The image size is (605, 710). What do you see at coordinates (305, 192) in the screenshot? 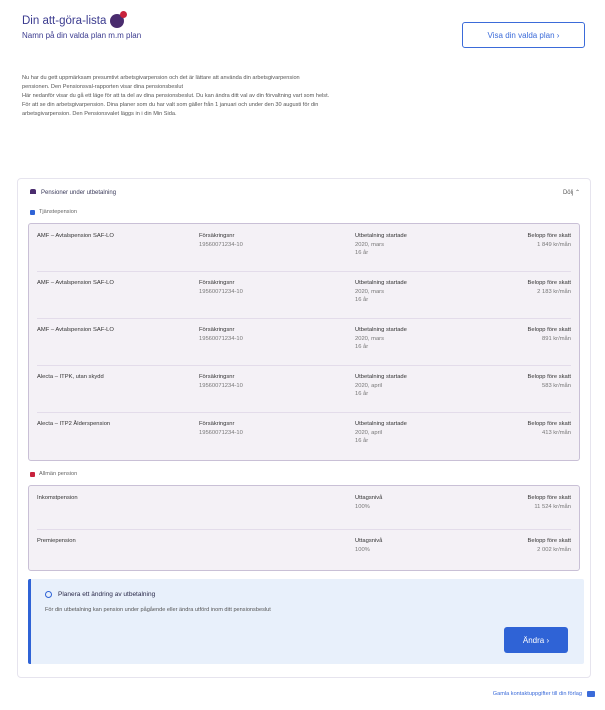
I see `card-header: Pensioner under utbetalning Dölj ⌃` at bounding box center [305, 192].